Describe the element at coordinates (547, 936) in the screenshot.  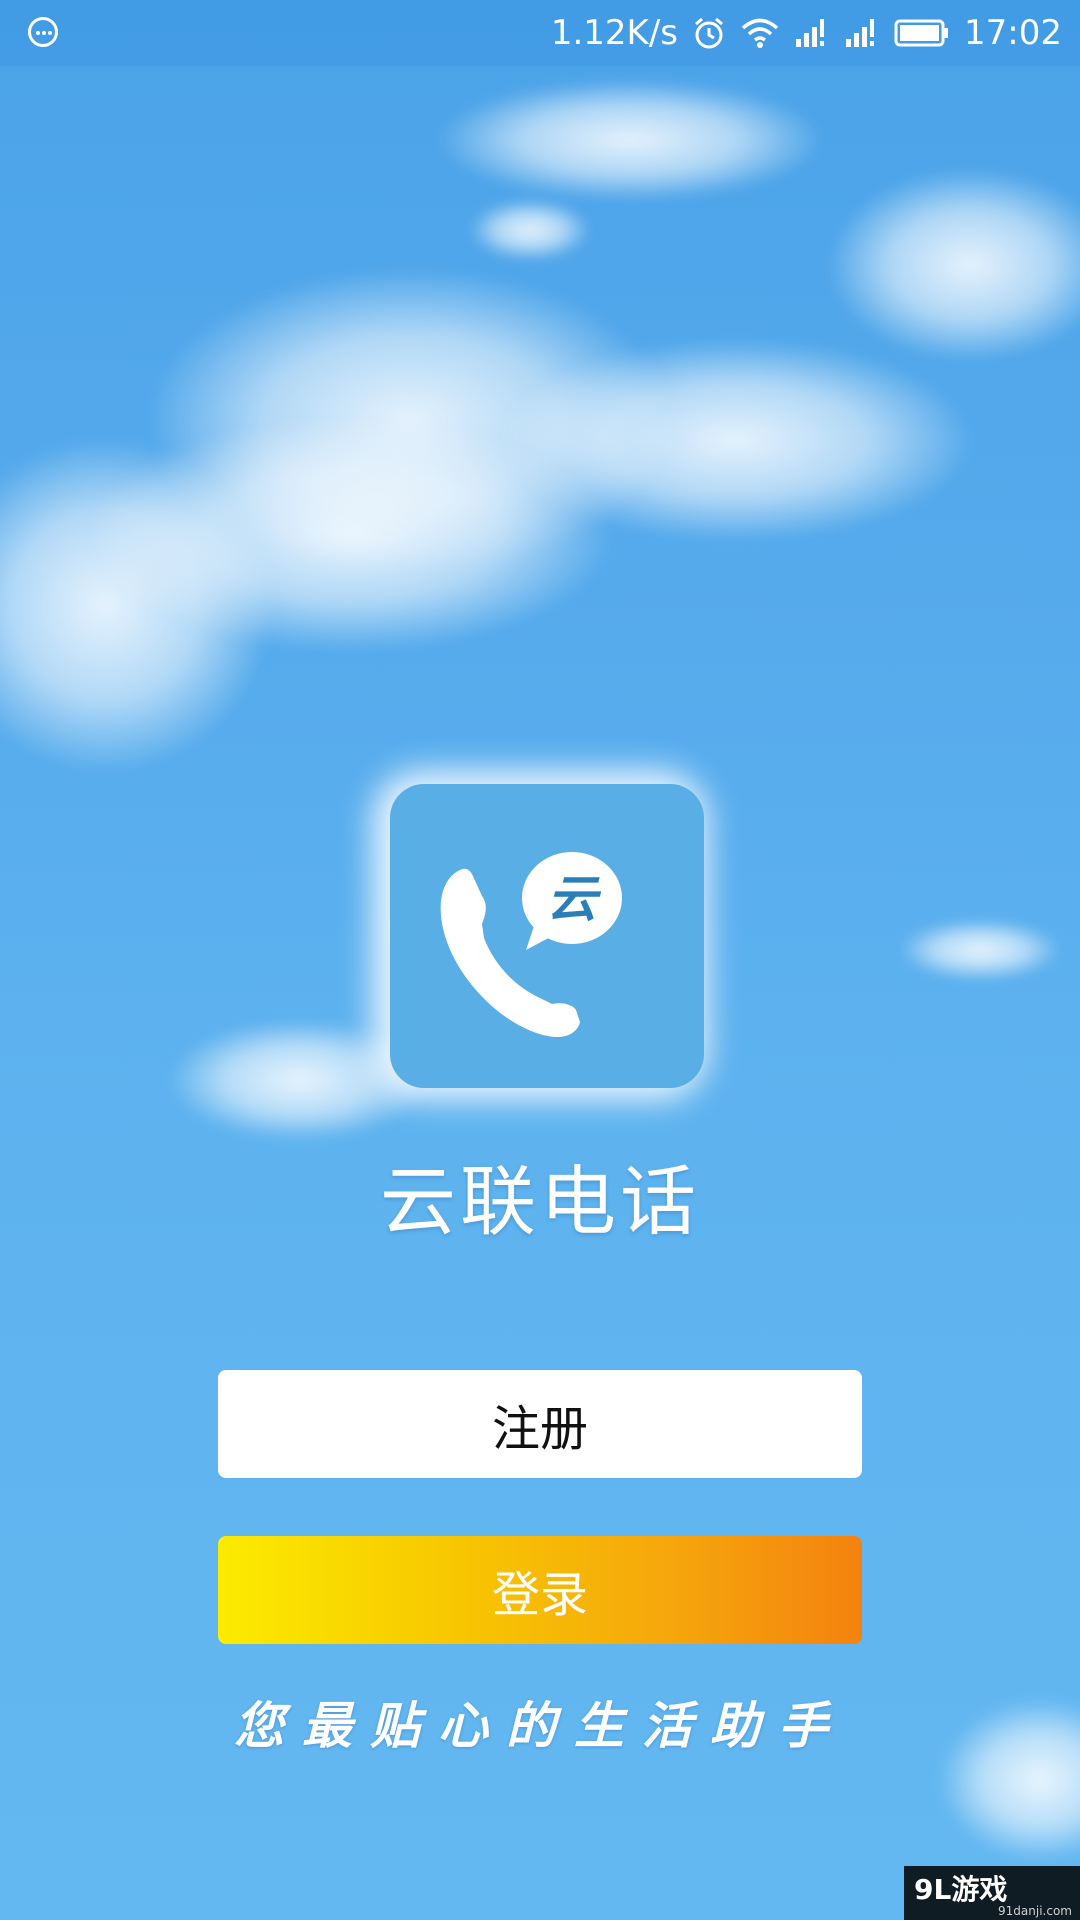
I see `phone-cloud-bubble-icon: 云` at that location.